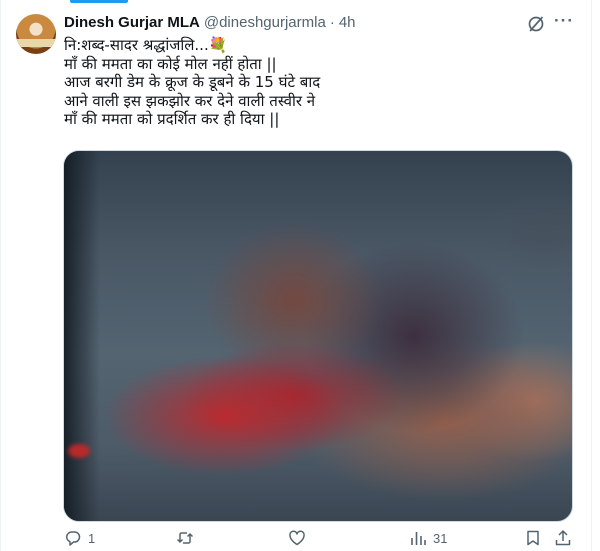 The image size is (600, 551). Describe the element at coordinates (92, 538) in the screenshot. I see `reply-count: 1` at that location.